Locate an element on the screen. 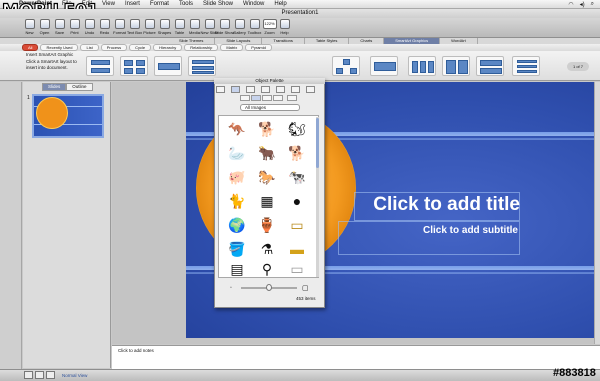 The image size is (600, 381). palette-settings-icon is located at coordinates (310, 89).